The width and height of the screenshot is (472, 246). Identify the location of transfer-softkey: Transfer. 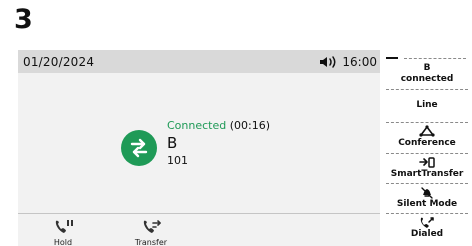
(151, 232).